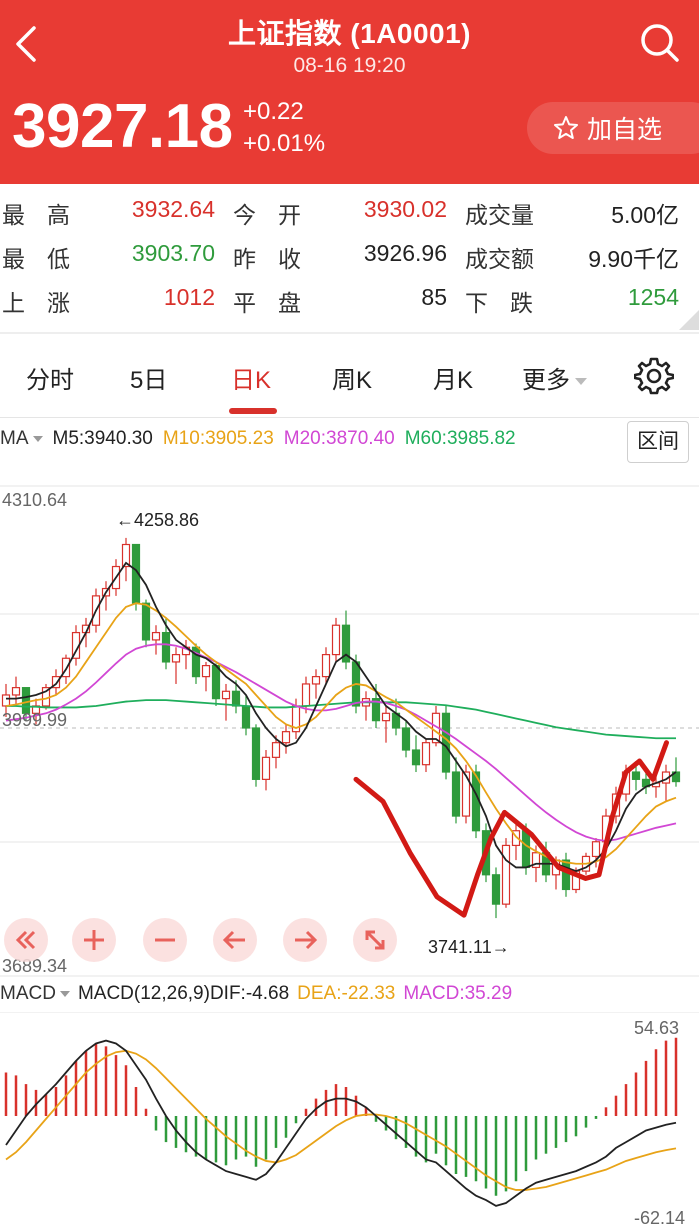 This screenshot has height=1224, width=699. I want to click on zoom-in-button, so click(94, 940).